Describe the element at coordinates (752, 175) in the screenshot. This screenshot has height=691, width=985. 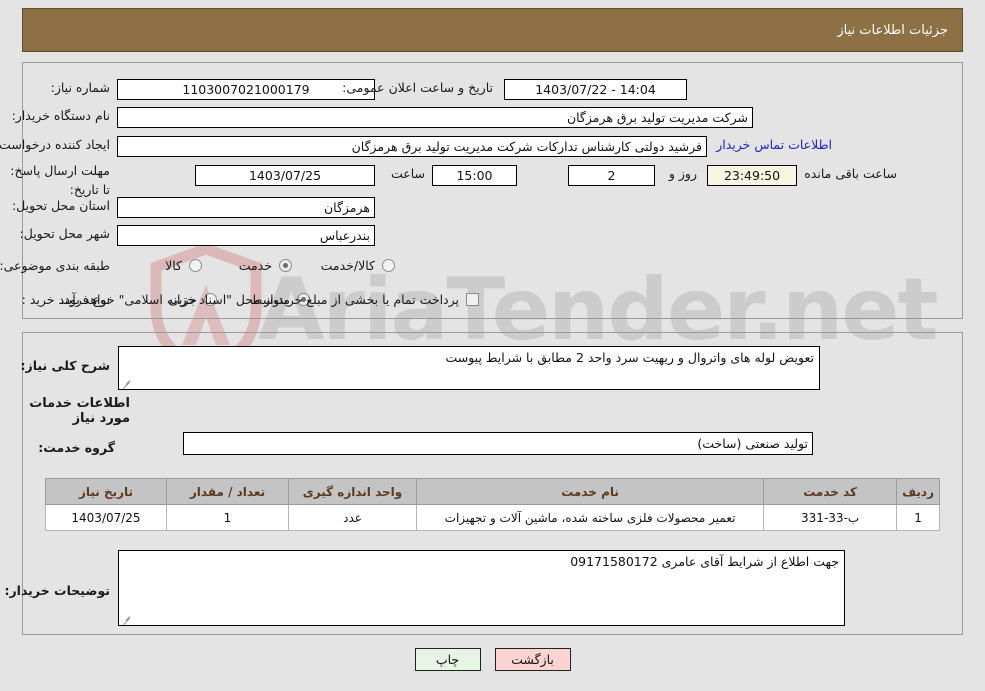
I see `deadline-countdown-value: 23:49:50` at that location.